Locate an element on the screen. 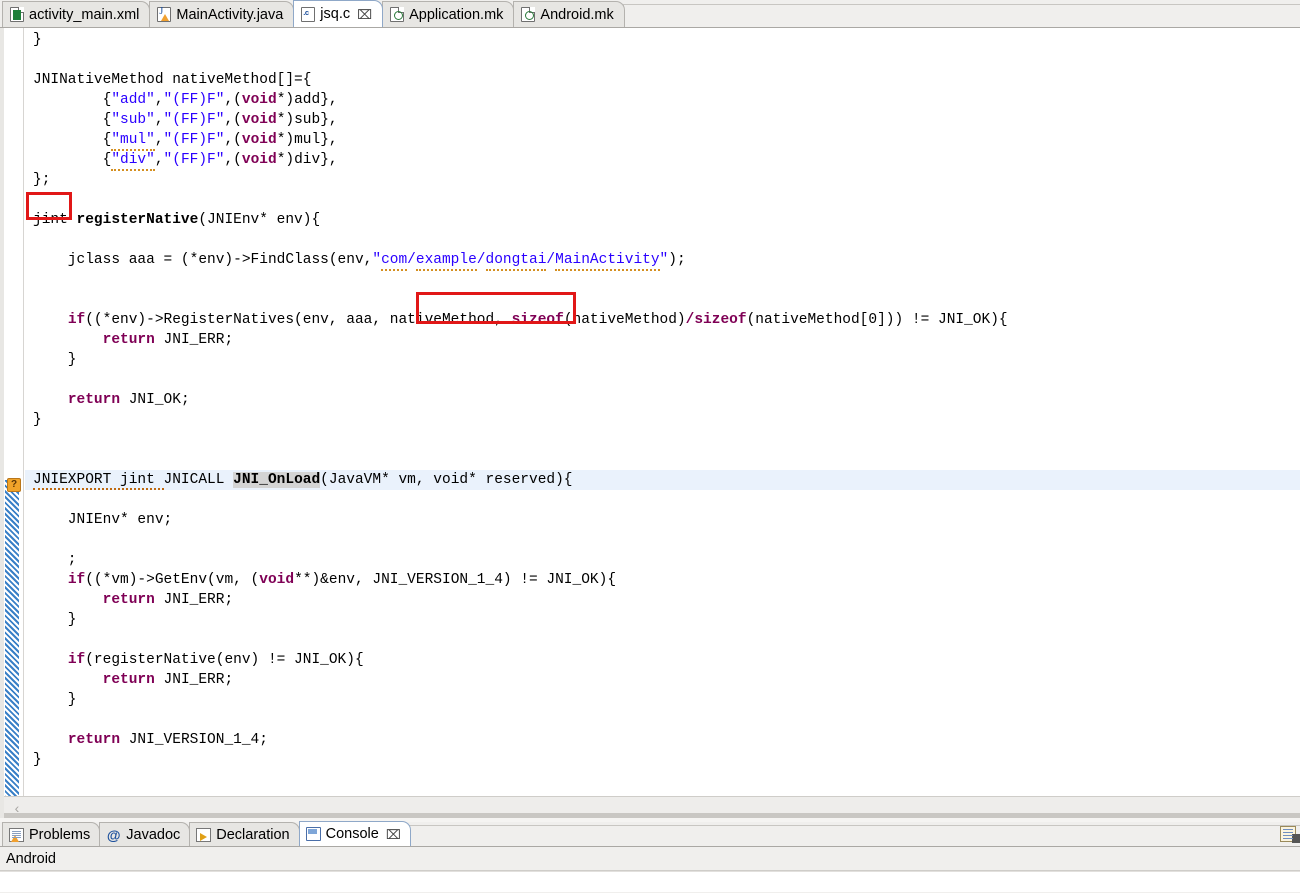 The image size is (1300, 893). editor-tab-android-mk: Android.mk is located at coordinates (569, 14).